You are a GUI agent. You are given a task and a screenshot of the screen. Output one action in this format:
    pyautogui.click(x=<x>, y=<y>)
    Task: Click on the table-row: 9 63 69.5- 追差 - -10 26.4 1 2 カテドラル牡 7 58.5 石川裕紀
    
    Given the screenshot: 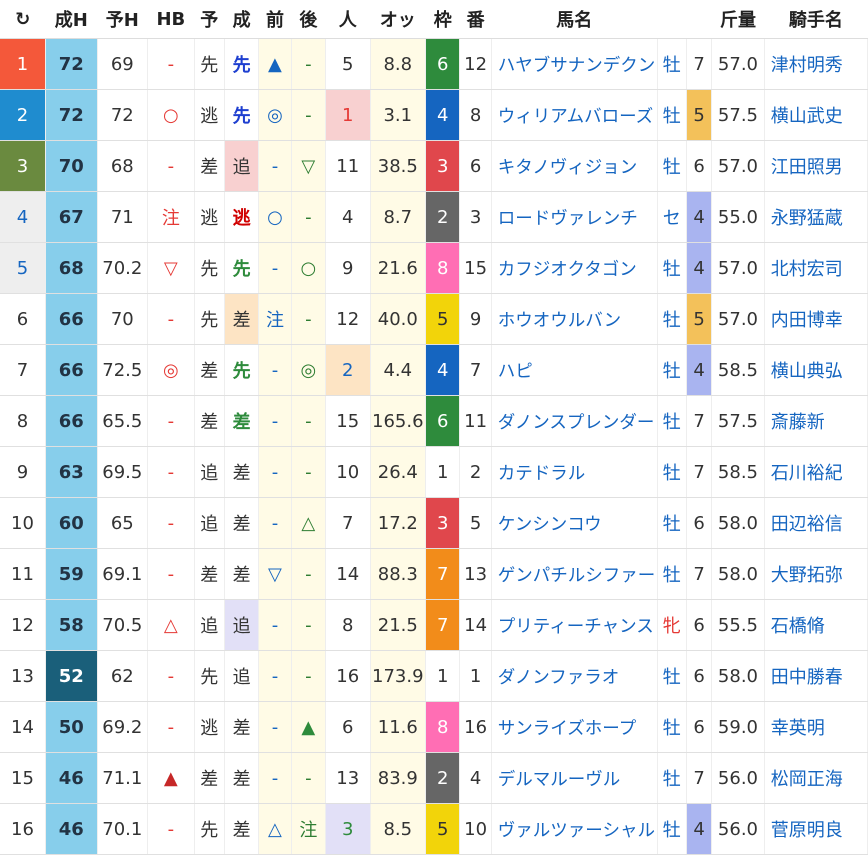 What is the action you would take?
    pyautogui.click(x=434, y=472)
    